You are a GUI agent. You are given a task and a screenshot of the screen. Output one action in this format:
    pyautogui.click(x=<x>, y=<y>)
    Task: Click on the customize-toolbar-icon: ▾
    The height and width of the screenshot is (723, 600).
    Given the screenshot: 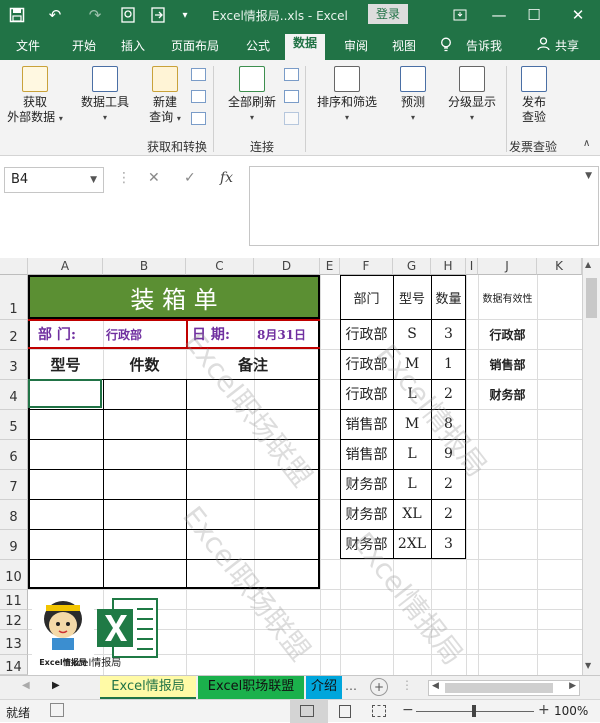 What is the action you would take?
    pyautogui.click(x=185, y=15)
    